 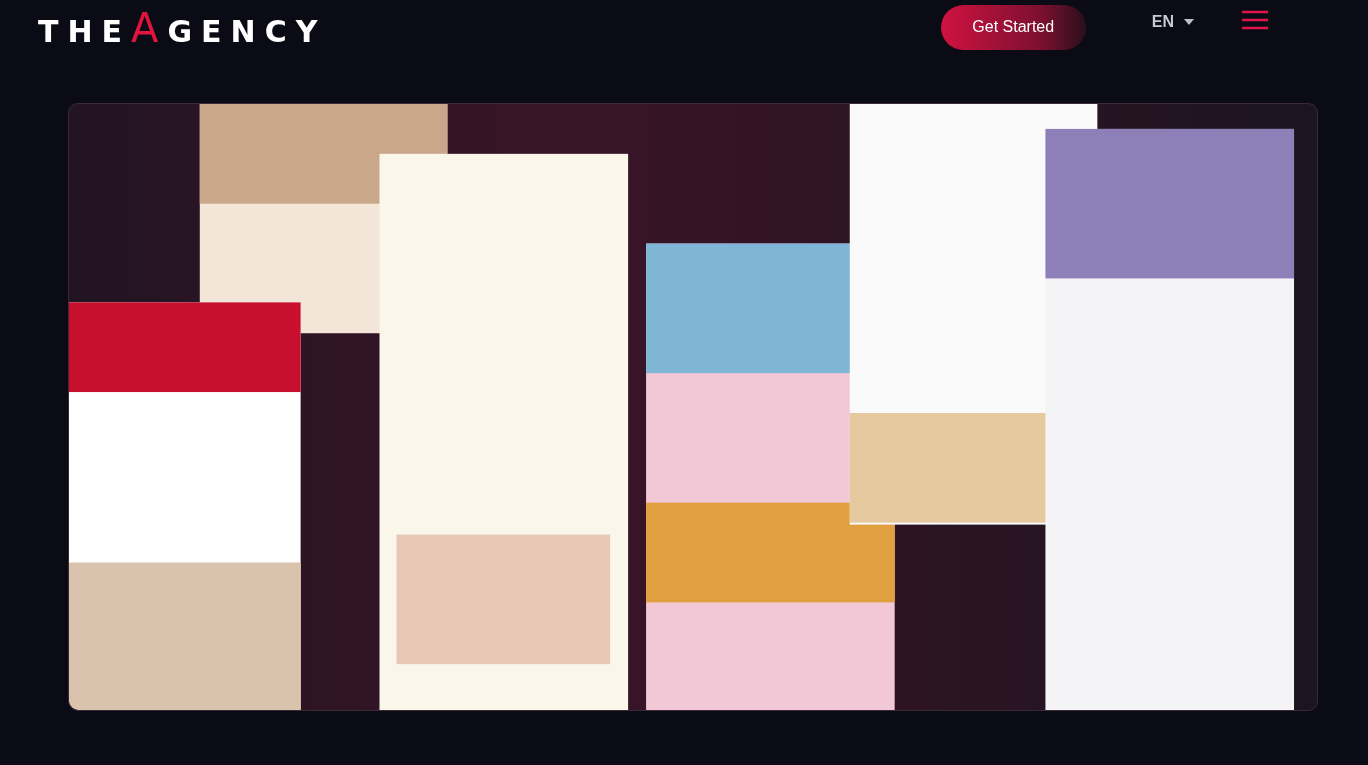 What do you see at coordinates (1172, 22) in the screenshot?
I see `language-selector: EN` at bounding box center [1172, 22].